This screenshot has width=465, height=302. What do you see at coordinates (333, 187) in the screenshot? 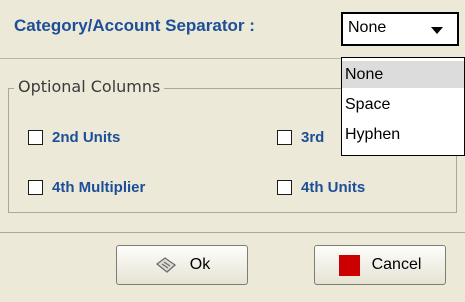
I see `checkbox-label: 4th Units` at bounding box center [333, 187].